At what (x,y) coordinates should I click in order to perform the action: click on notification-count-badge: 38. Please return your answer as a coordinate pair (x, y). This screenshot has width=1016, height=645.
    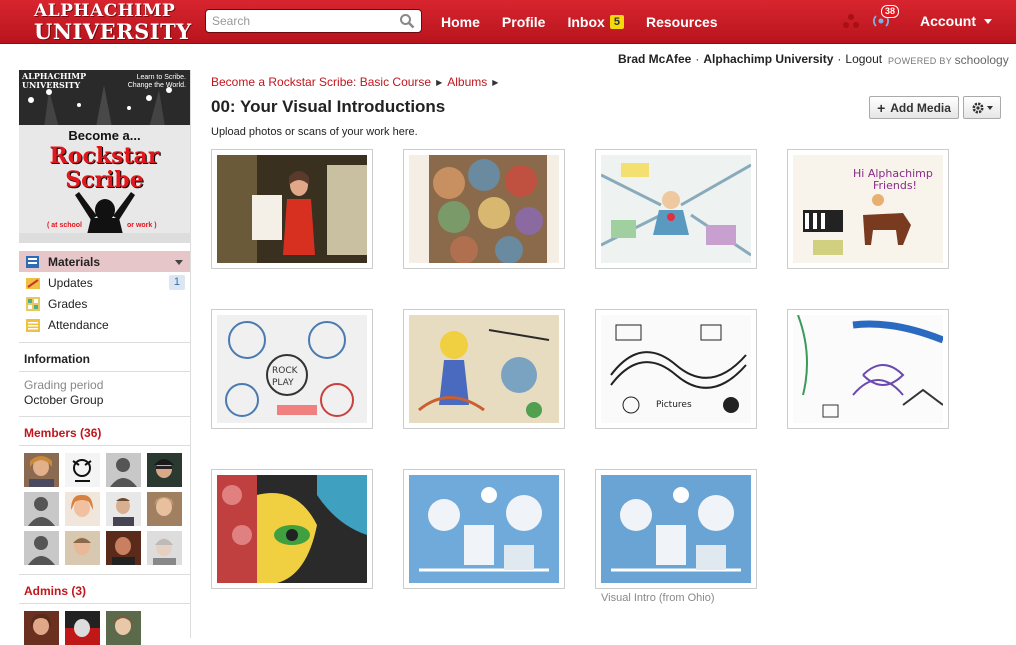
    Looking at the image, I should click on (890, 11).